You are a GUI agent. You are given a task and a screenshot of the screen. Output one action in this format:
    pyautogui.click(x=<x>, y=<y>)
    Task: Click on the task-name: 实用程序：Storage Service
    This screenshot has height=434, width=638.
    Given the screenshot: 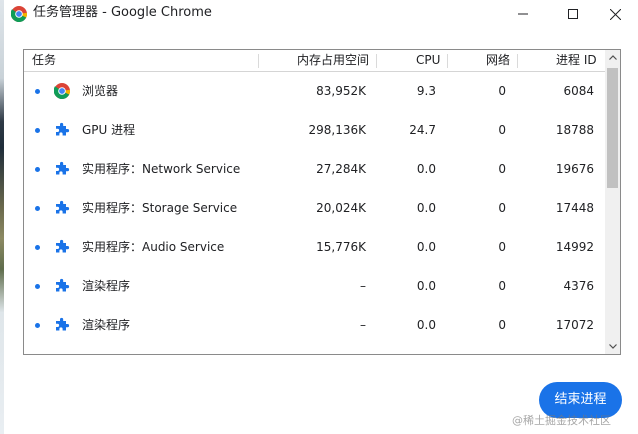 What is the action you would take?
    pyautogui.click(x=160, y=208)
    